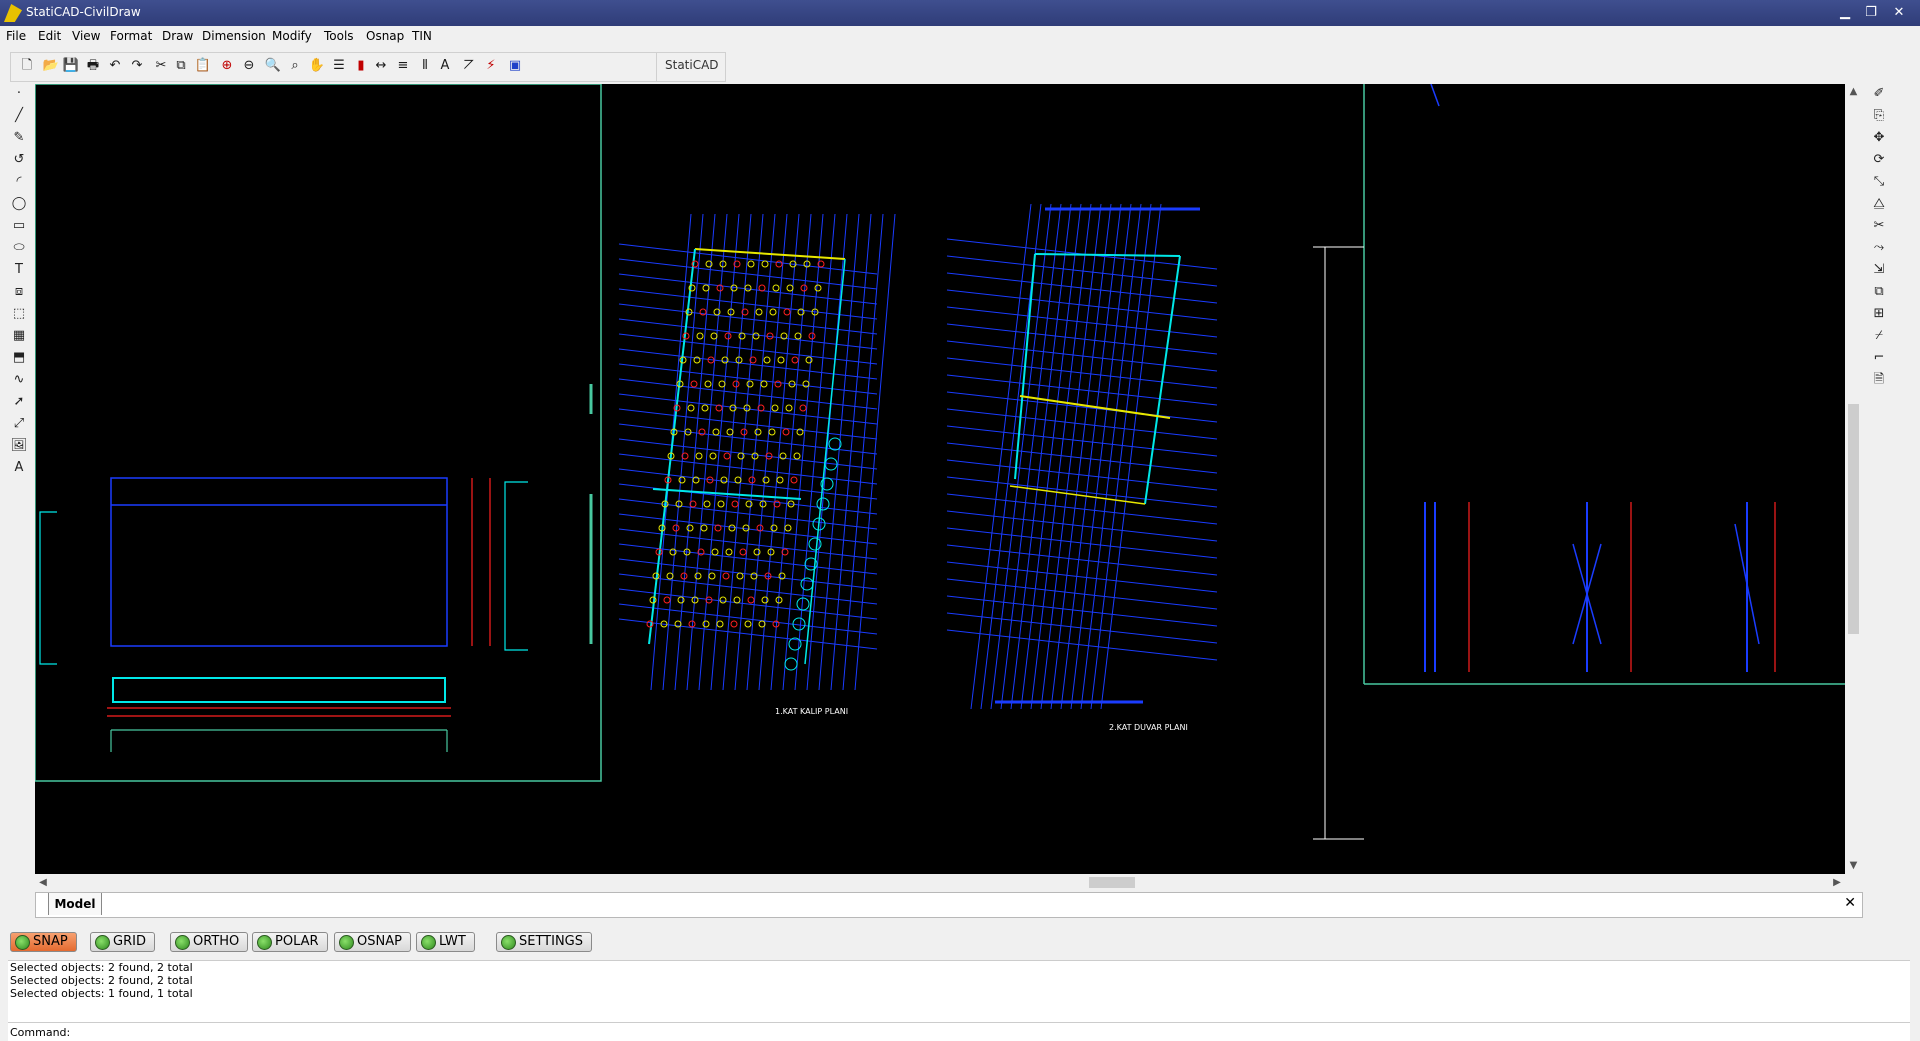 The height and width of the screenshot is (1041, 1920). I want to click on horizontal-scrollbar: ◀ ▶, so click(940, 882).